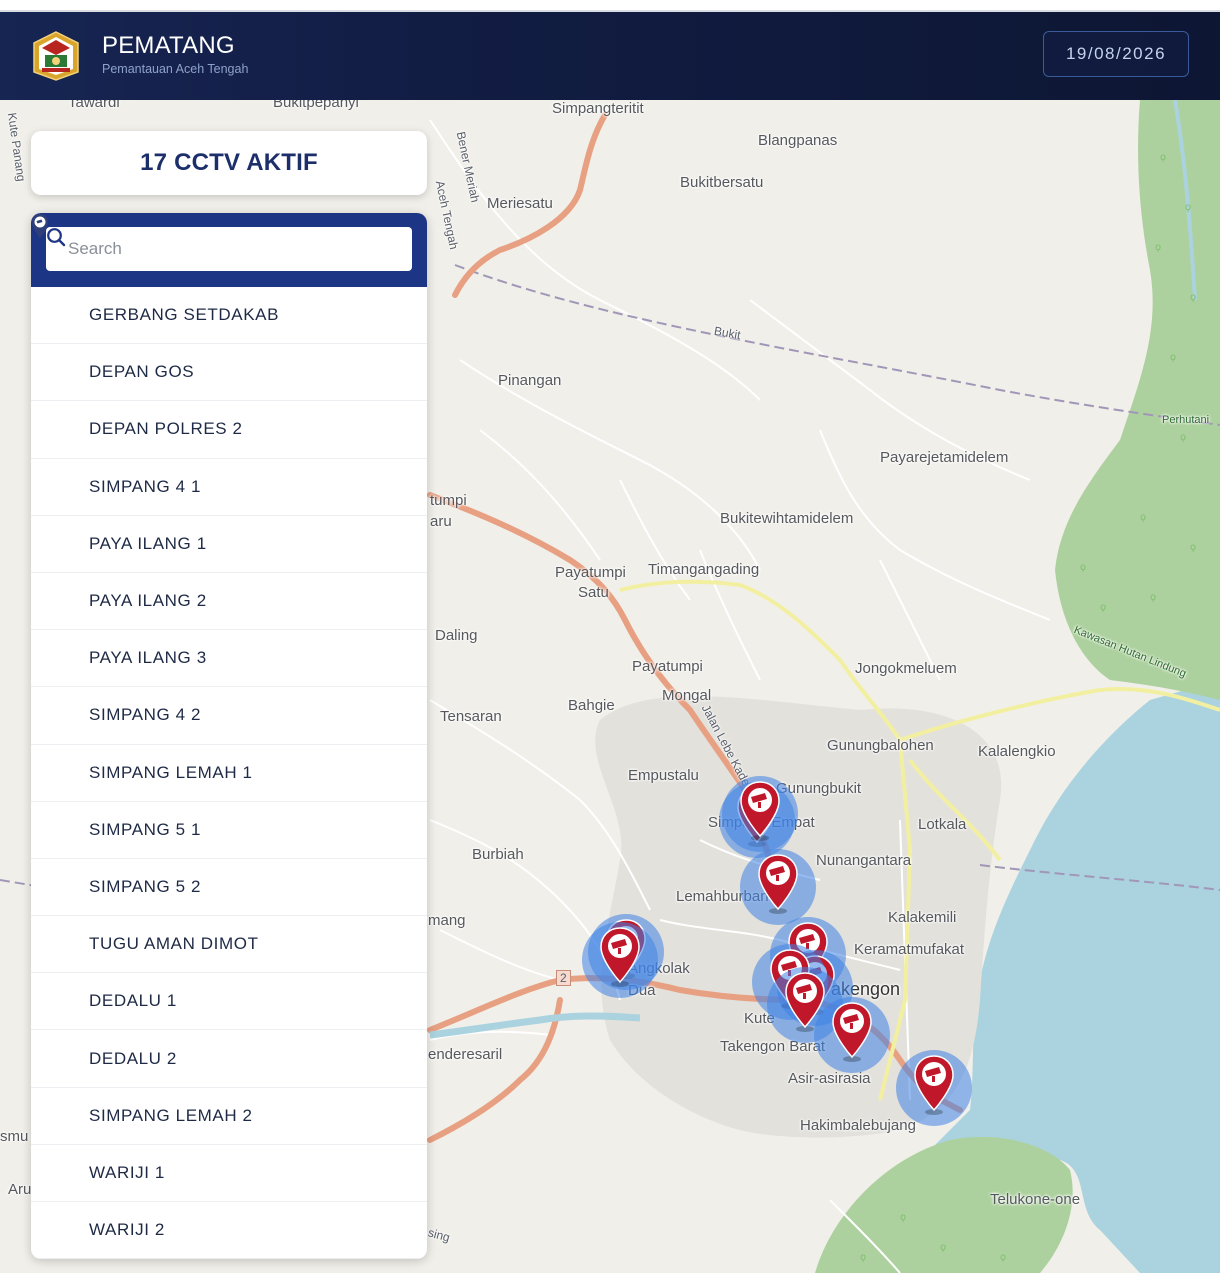 This screenshot has width=1220, height=1273. I want to click on cctv-list-item: PAYA ILANG 2, so click(229, 422).